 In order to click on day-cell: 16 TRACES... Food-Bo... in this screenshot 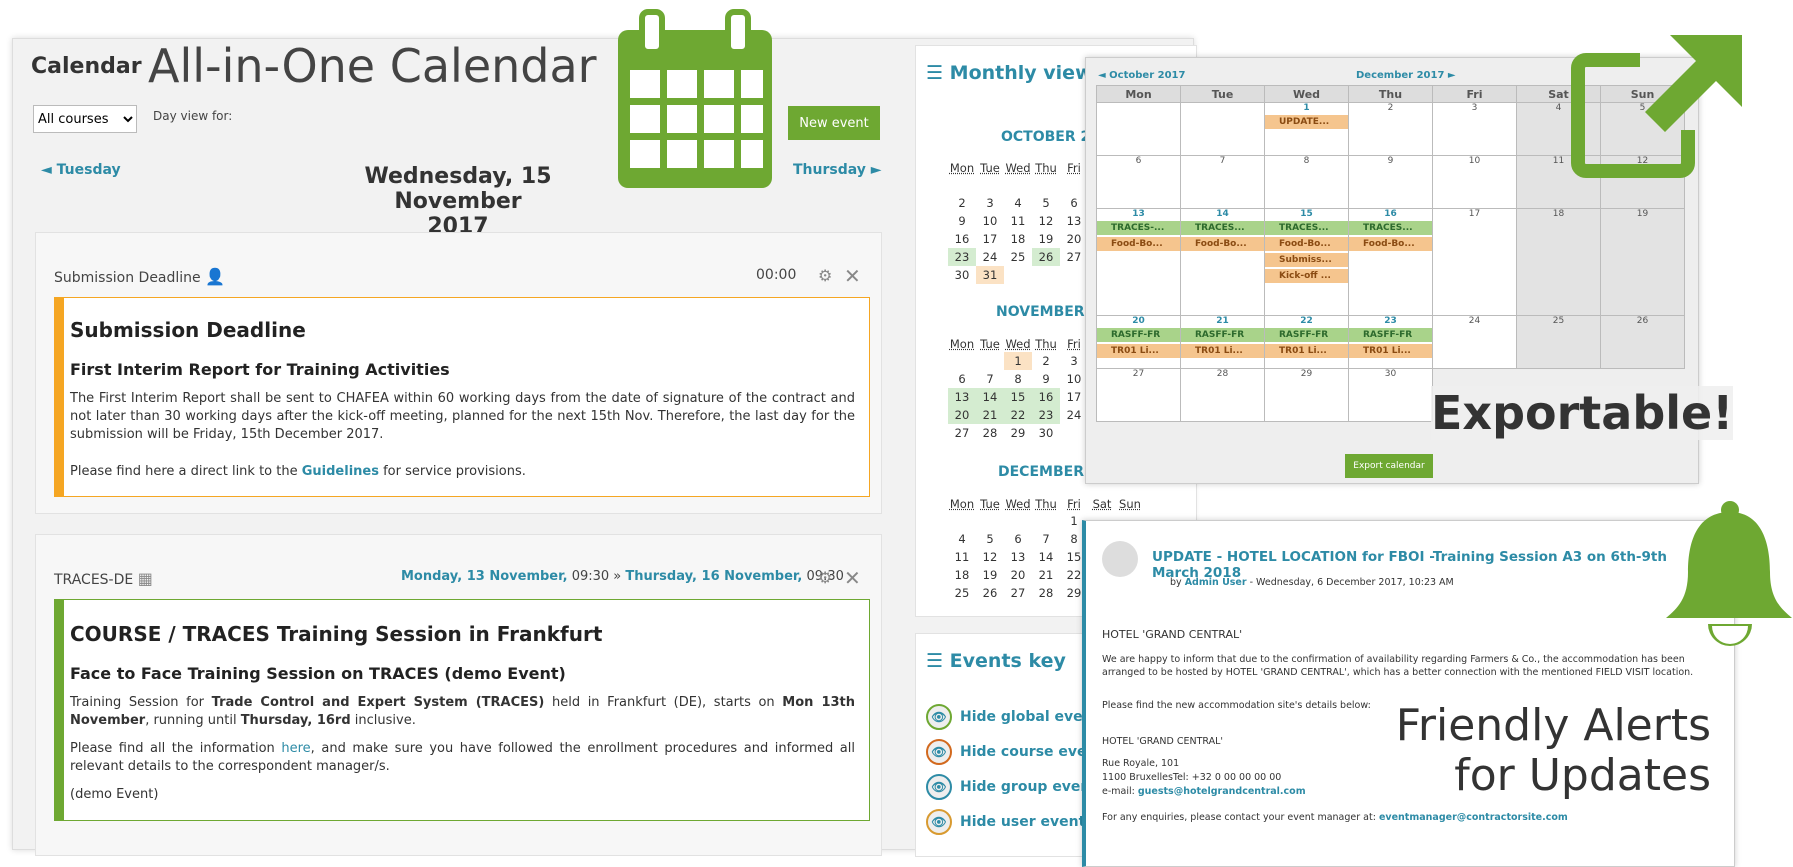, I will do `click(1391, 262)`.